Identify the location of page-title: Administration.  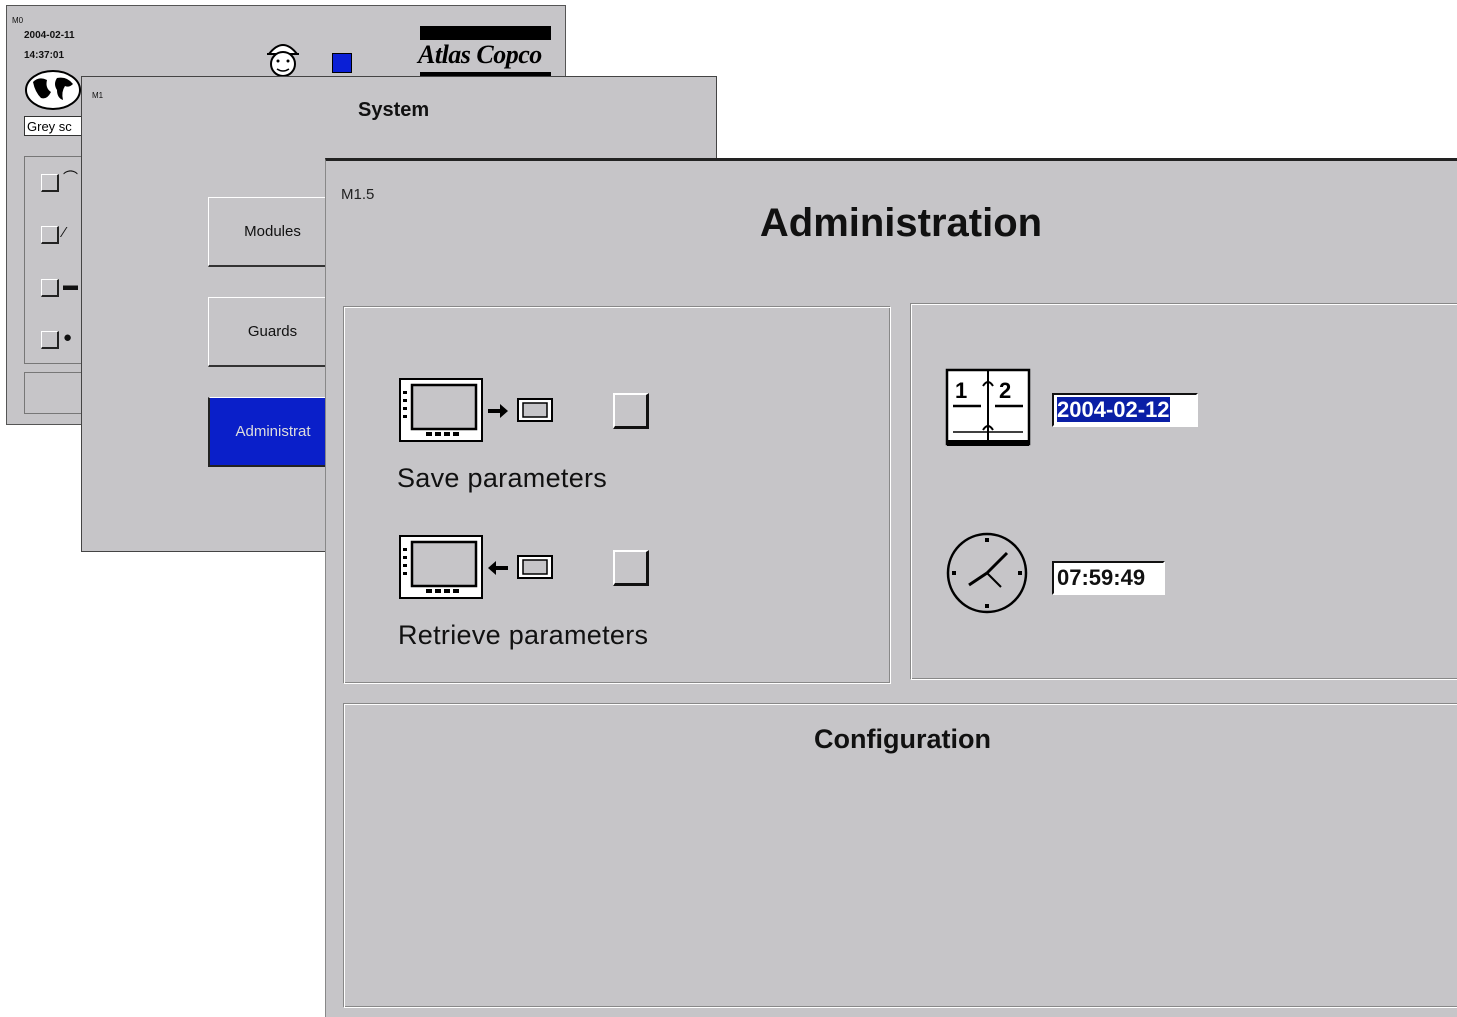
(901, 223).